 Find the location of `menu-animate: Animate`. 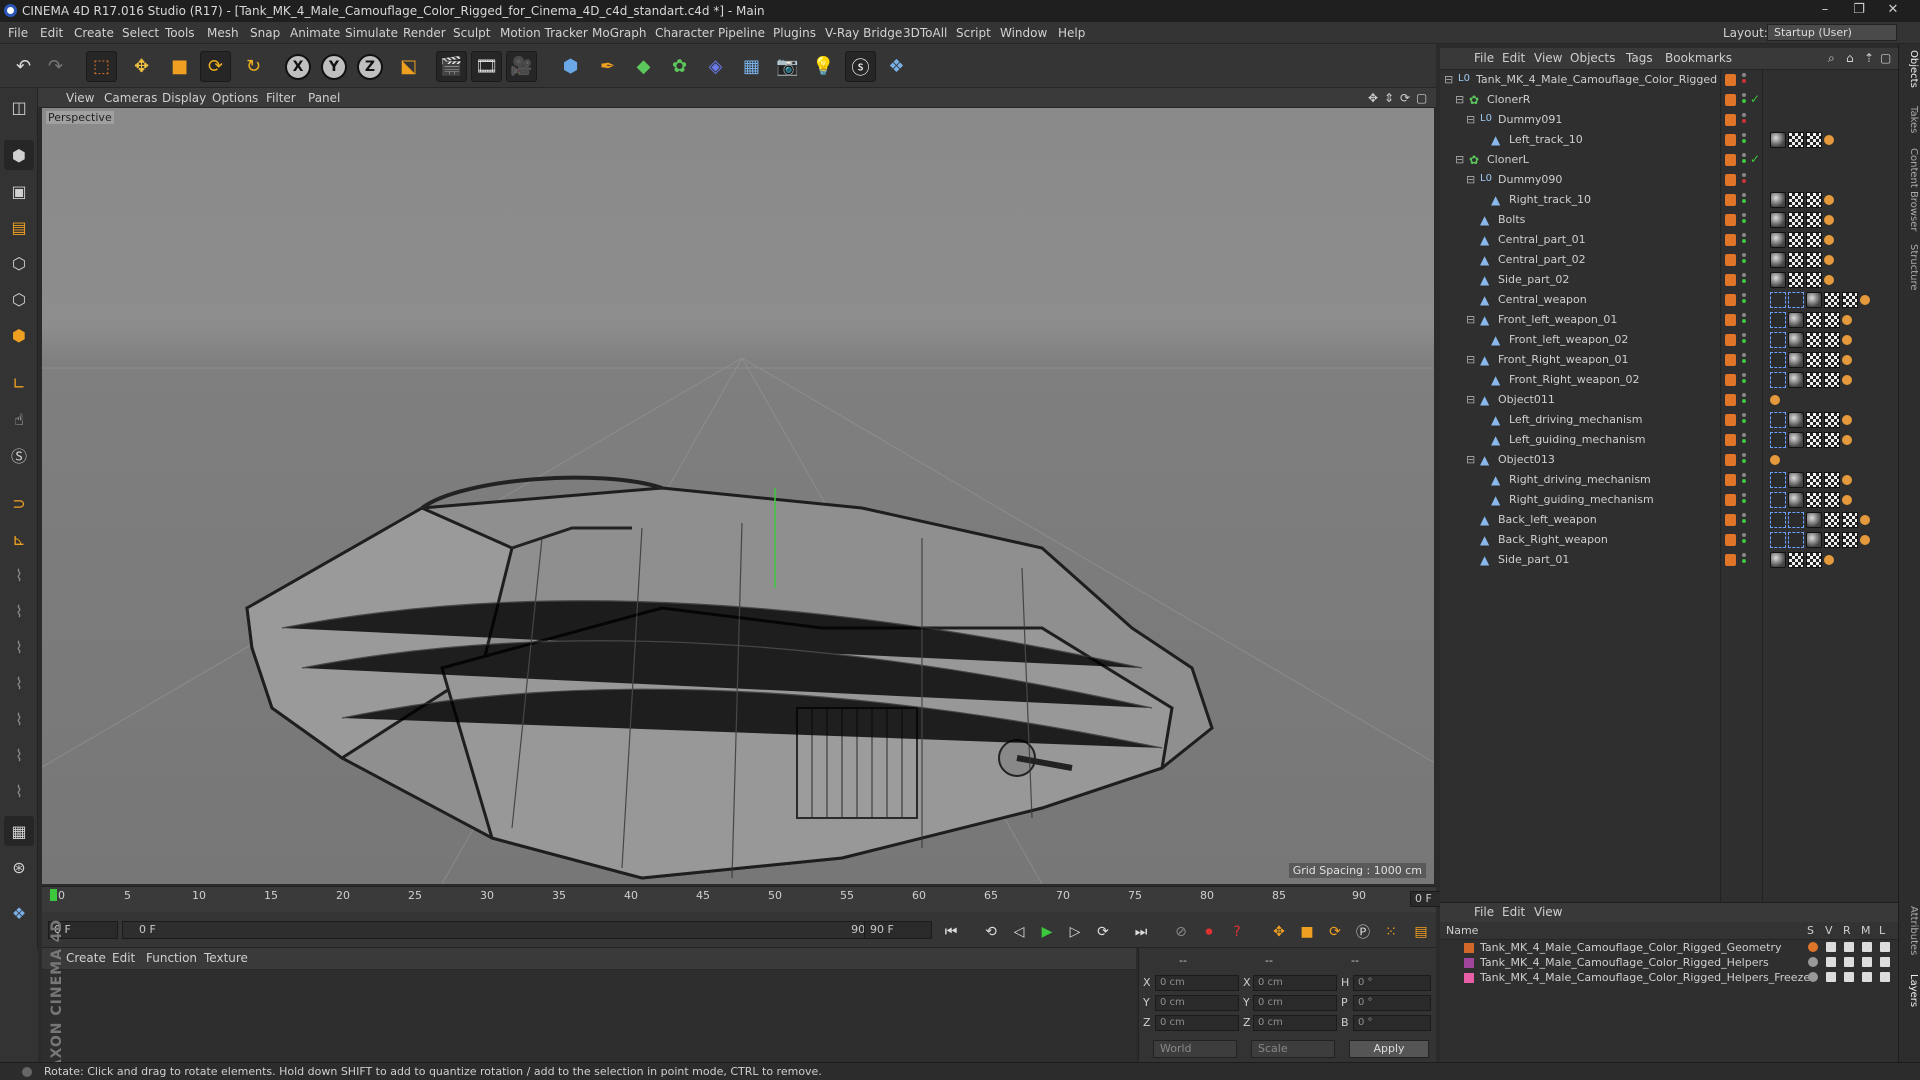

menu-animate: Animate is located at coordinates (315, 33).